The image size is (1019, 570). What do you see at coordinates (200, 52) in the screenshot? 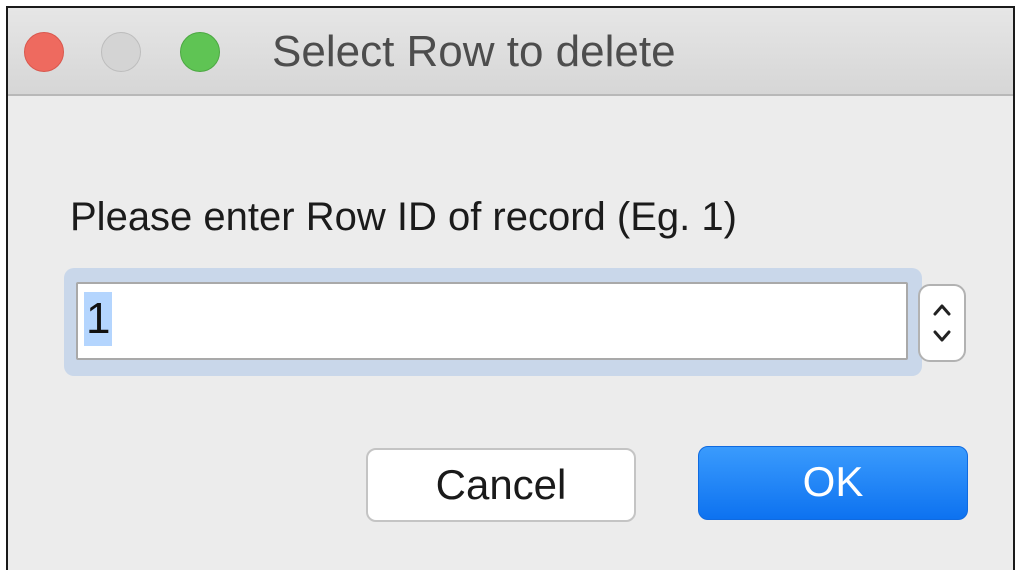
I see `zoom-button` at bounding box center [200, 52].